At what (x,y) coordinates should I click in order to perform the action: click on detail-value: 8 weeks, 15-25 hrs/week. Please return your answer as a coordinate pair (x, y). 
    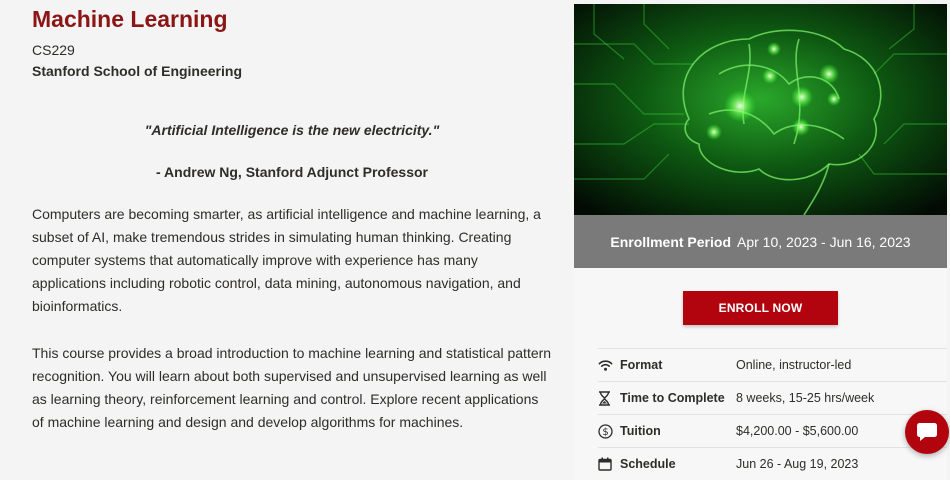
    Looking at the image, I should click on (805, 398).